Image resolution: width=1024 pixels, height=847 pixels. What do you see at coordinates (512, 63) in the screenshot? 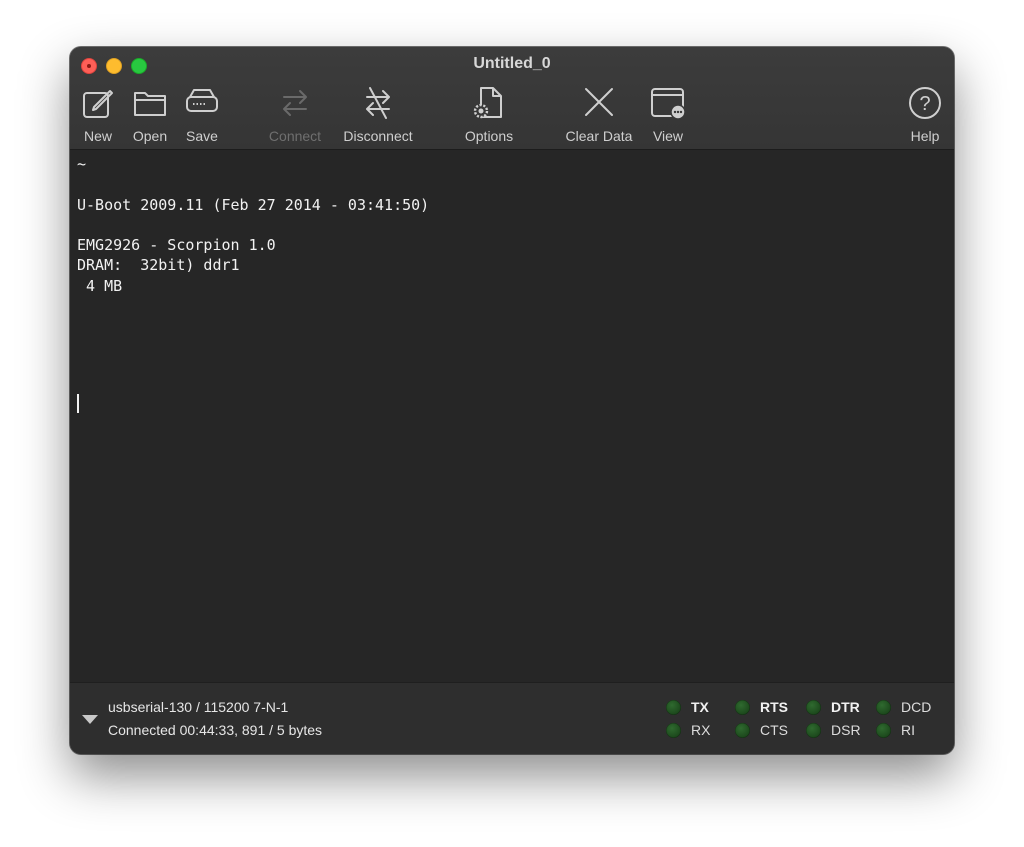
I see `window-title: Untitled_0` at bounding box center [512, 63].